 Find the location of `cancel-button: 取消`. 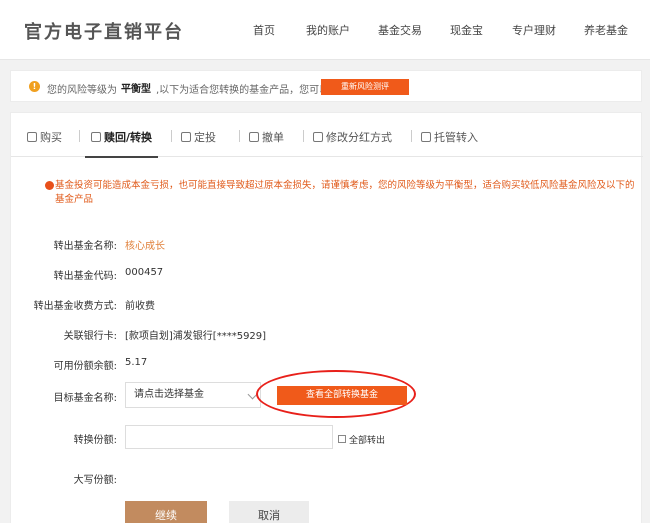

cancel-button: 取消 is located at coordinates (269, 512).